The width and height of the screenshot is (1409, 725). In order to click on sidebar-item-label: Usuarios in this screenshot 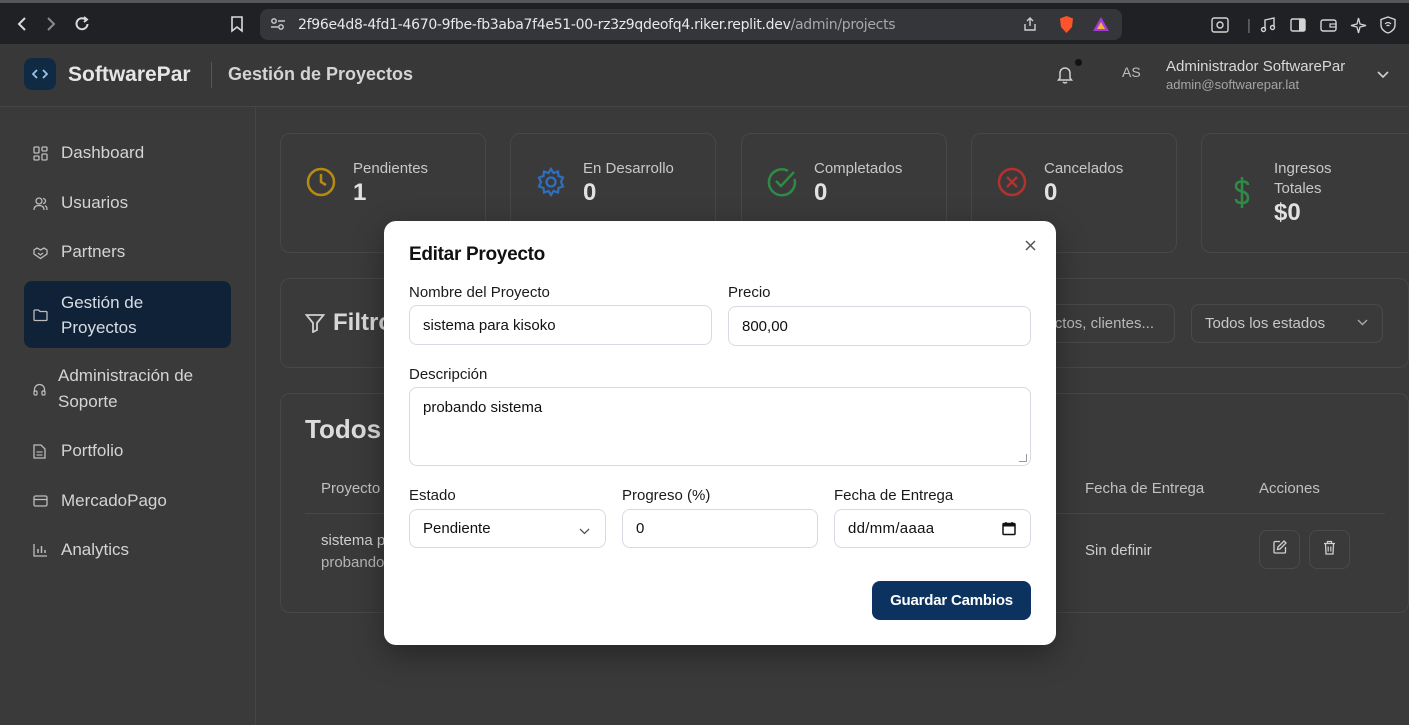, I will do `click(95, 202)`.